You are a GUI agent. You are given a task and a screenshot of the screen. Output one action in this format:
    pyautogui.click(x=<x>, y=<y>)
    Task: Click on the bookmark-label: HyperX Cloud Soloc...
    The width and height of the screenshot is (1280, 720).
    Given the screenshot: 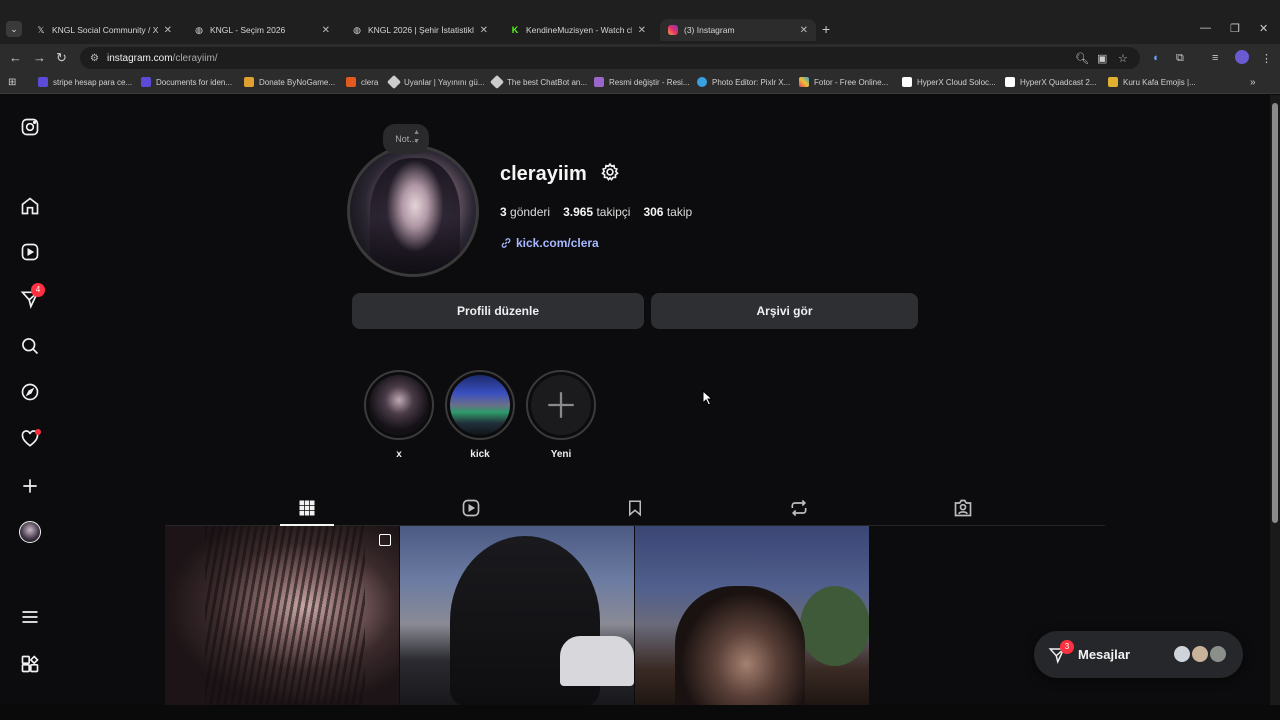 What is the action you would take?
    pyautogui.click(x=956, y=82)
    